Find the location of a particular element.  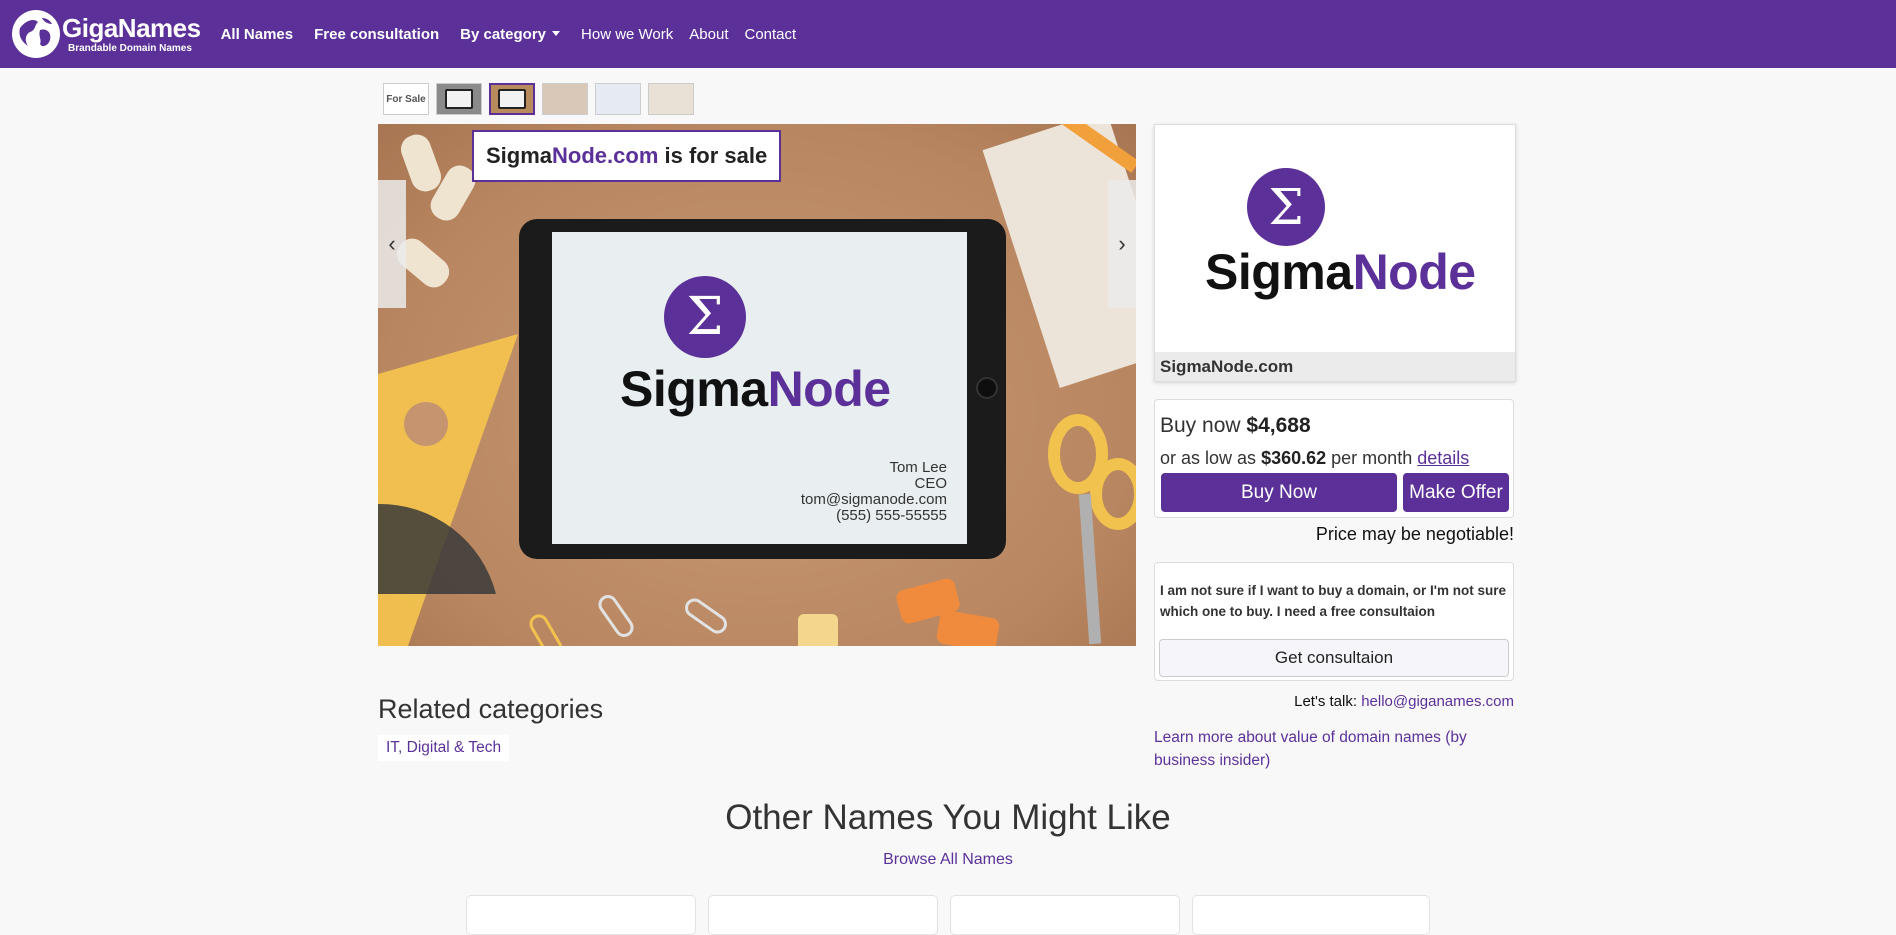

caret-down-icon is located at coordinates (556, 33).